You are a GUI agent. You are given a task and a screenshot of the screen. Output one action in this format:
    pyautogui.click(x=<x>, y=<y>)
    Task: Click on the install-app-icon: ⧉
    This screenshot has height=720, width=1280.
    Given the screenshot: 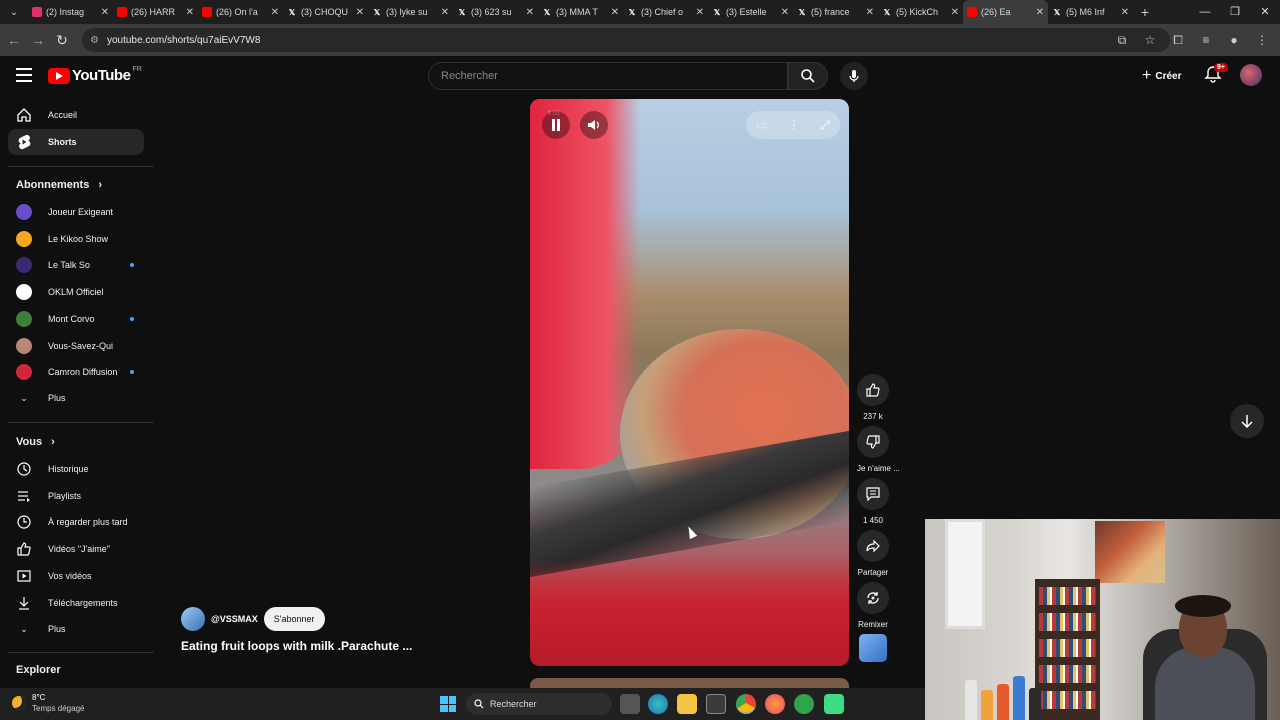 What is the action you would take?
    pyautogui.click(x=1122, y=40)
    